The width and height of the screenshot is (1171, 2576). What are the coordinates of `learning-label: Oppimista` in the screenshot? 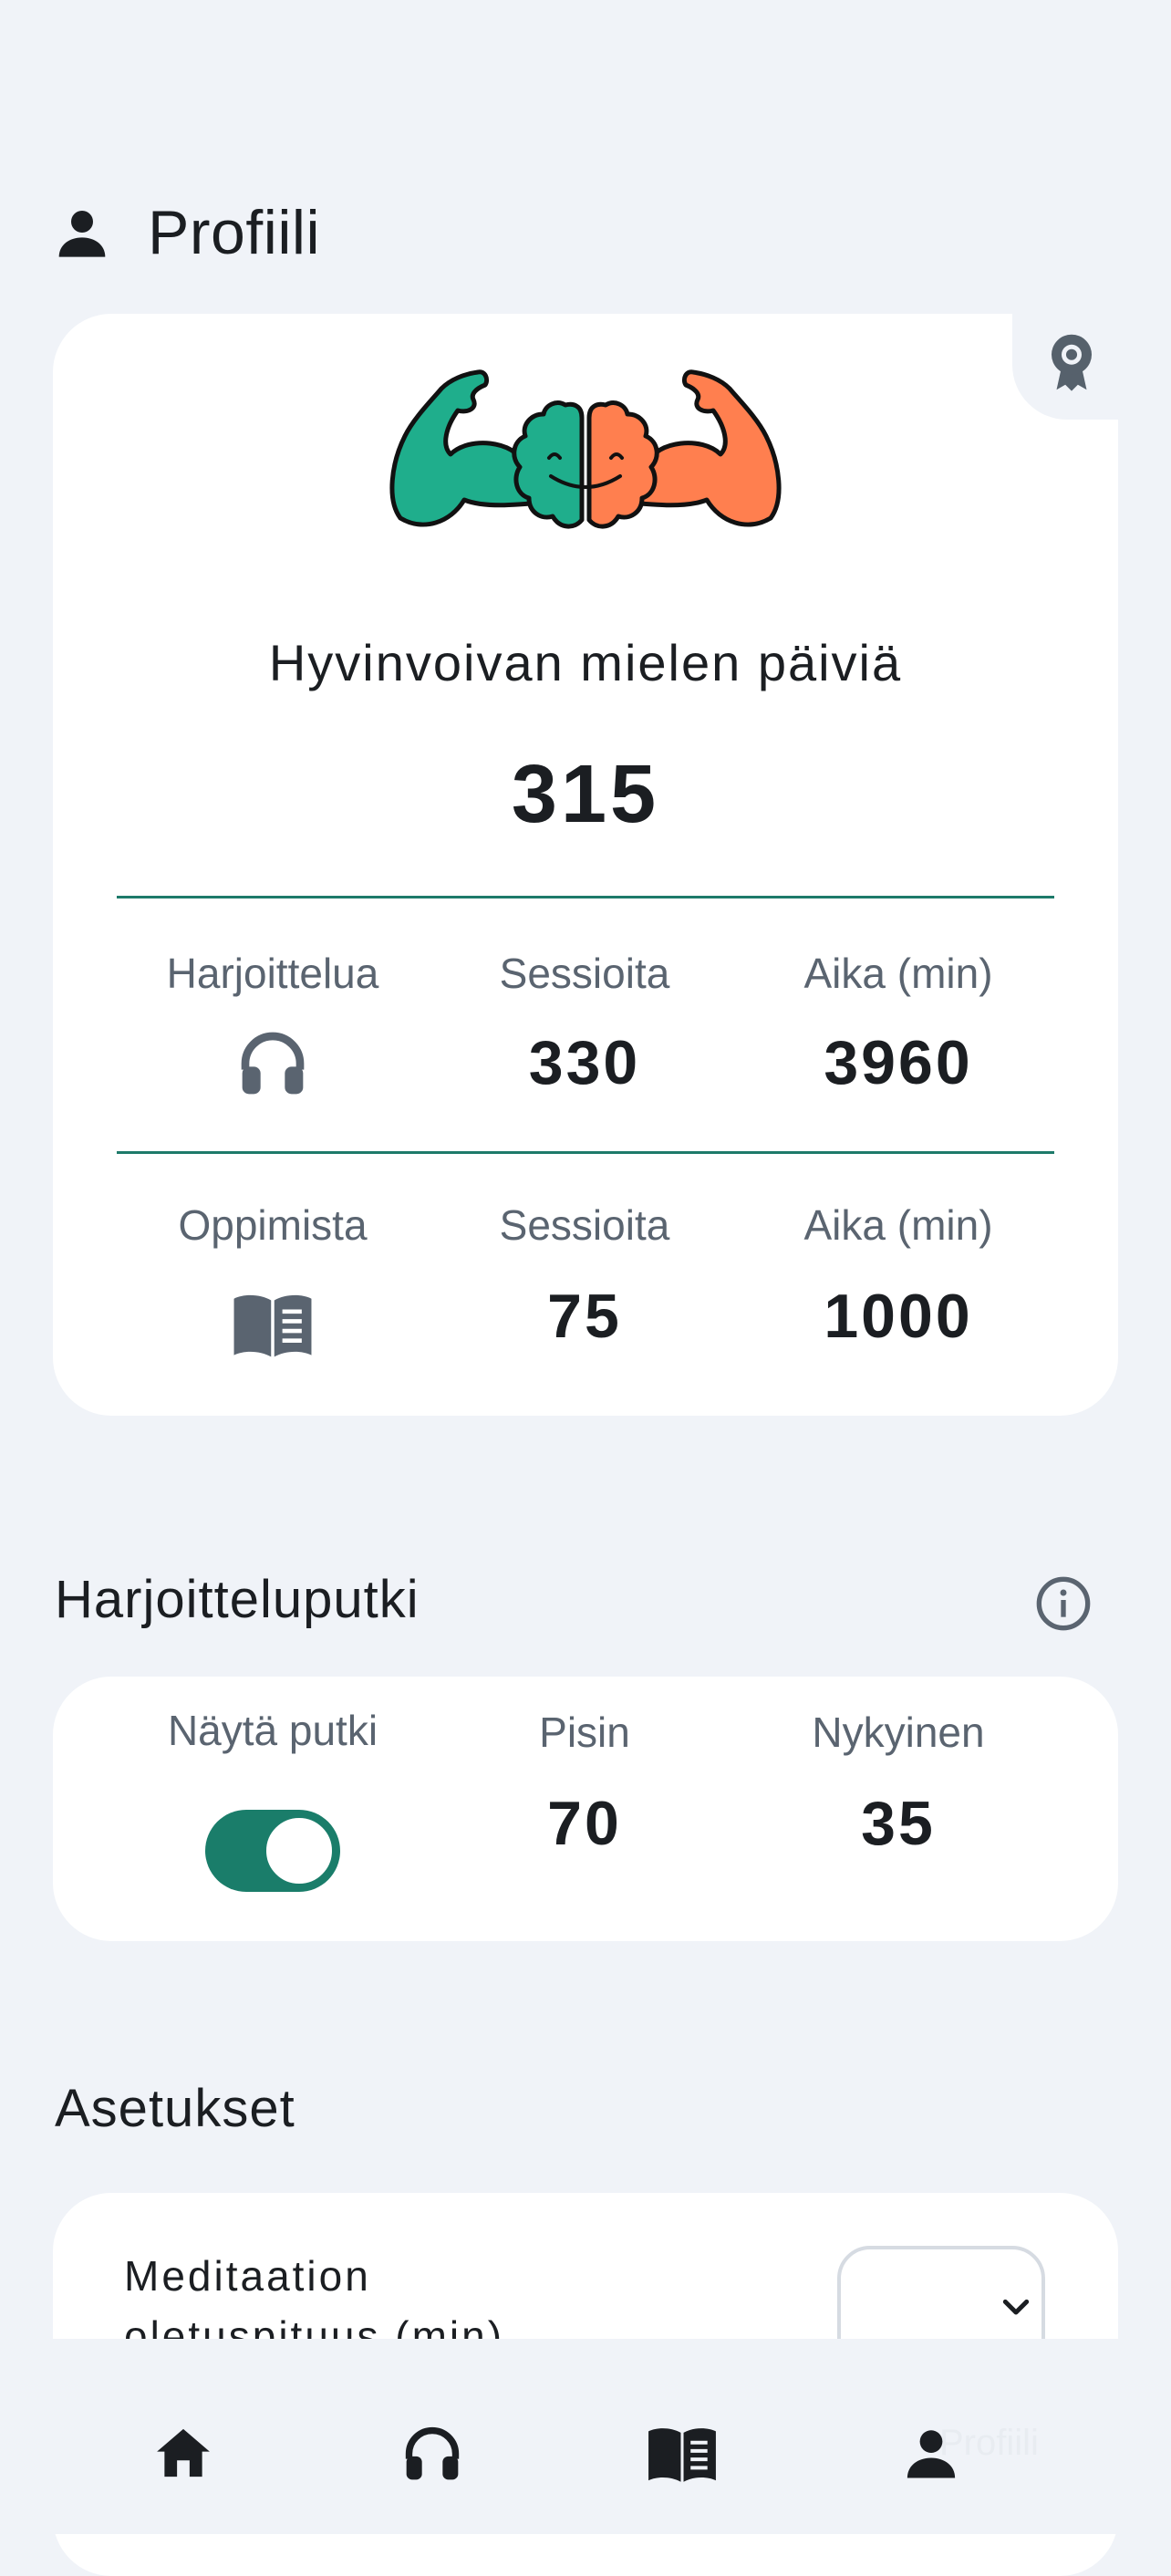 It's located at (273, 1225).